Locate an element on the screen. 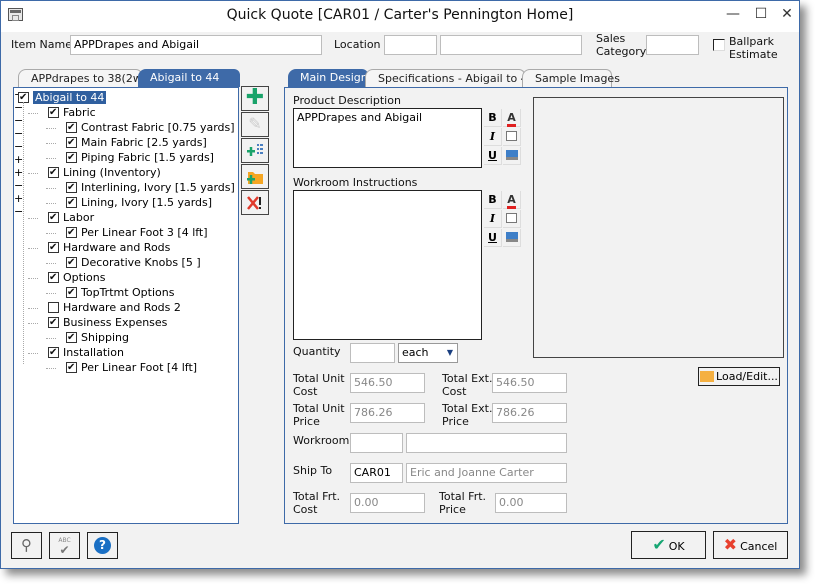 This screenshot has height=584, width=815. tree-node: Contrast Fabric [0.75 yards] is located at coordinates (150, 127).